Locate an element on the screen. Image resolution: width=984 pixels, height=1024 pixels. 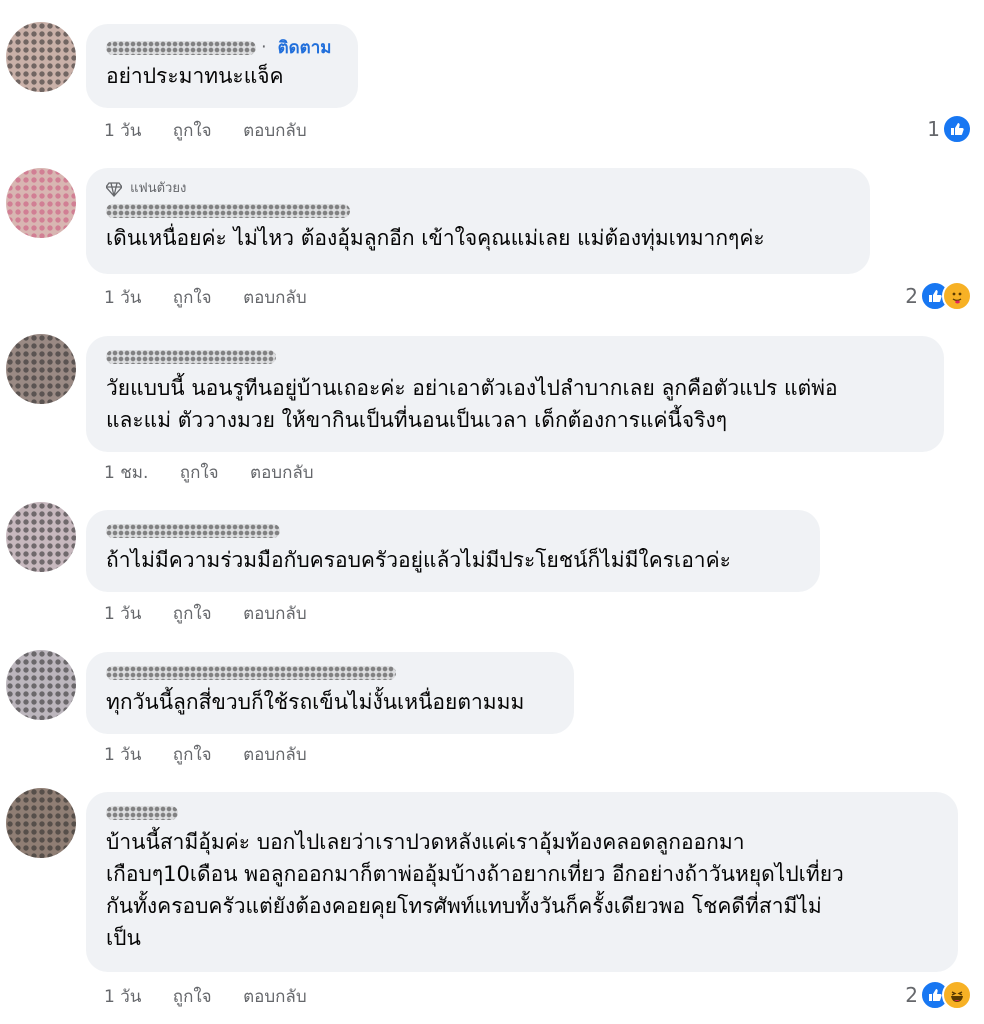
comment-actions: 1 ชม. ถูกใจ ตอบกลับ is located at coordinates (222, 473).